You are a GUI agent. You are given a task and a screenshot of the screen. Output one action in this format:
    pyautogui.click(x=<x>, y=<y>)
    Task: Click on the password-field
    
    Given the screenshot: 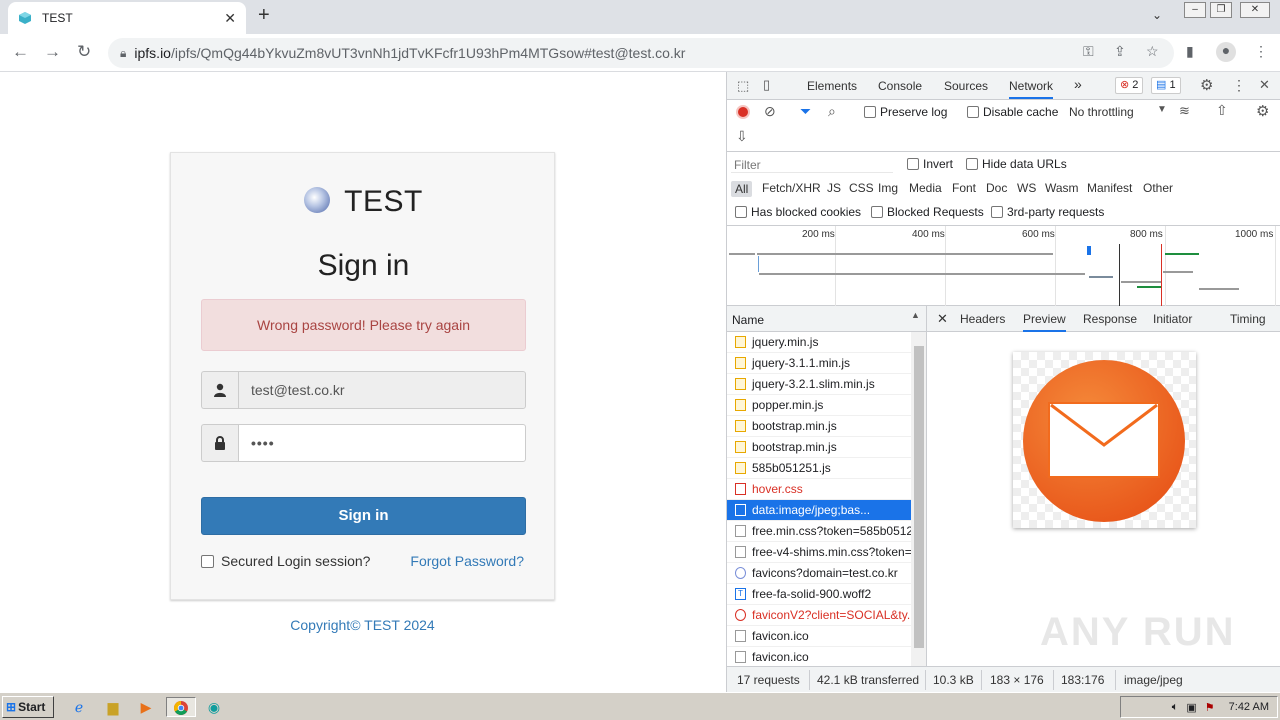 What is the action you would take?
    pyautogui.click(x=382, y=443)
    